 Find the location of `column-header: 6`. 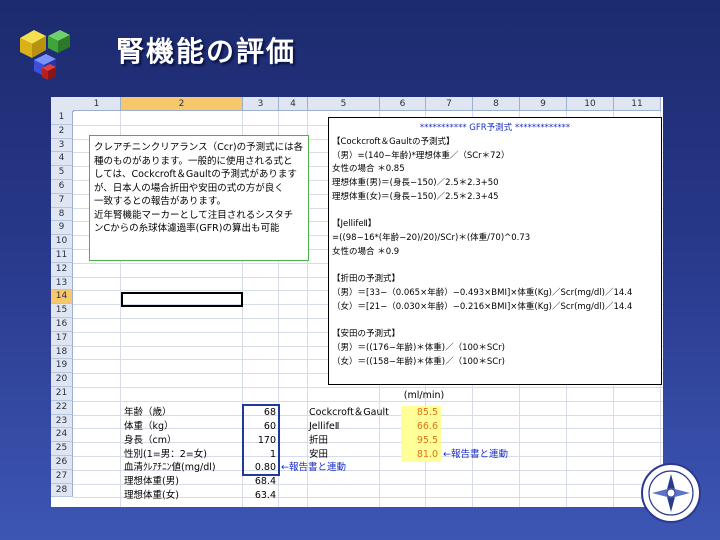

column-header: 6 is located at coordinates (403, 104).